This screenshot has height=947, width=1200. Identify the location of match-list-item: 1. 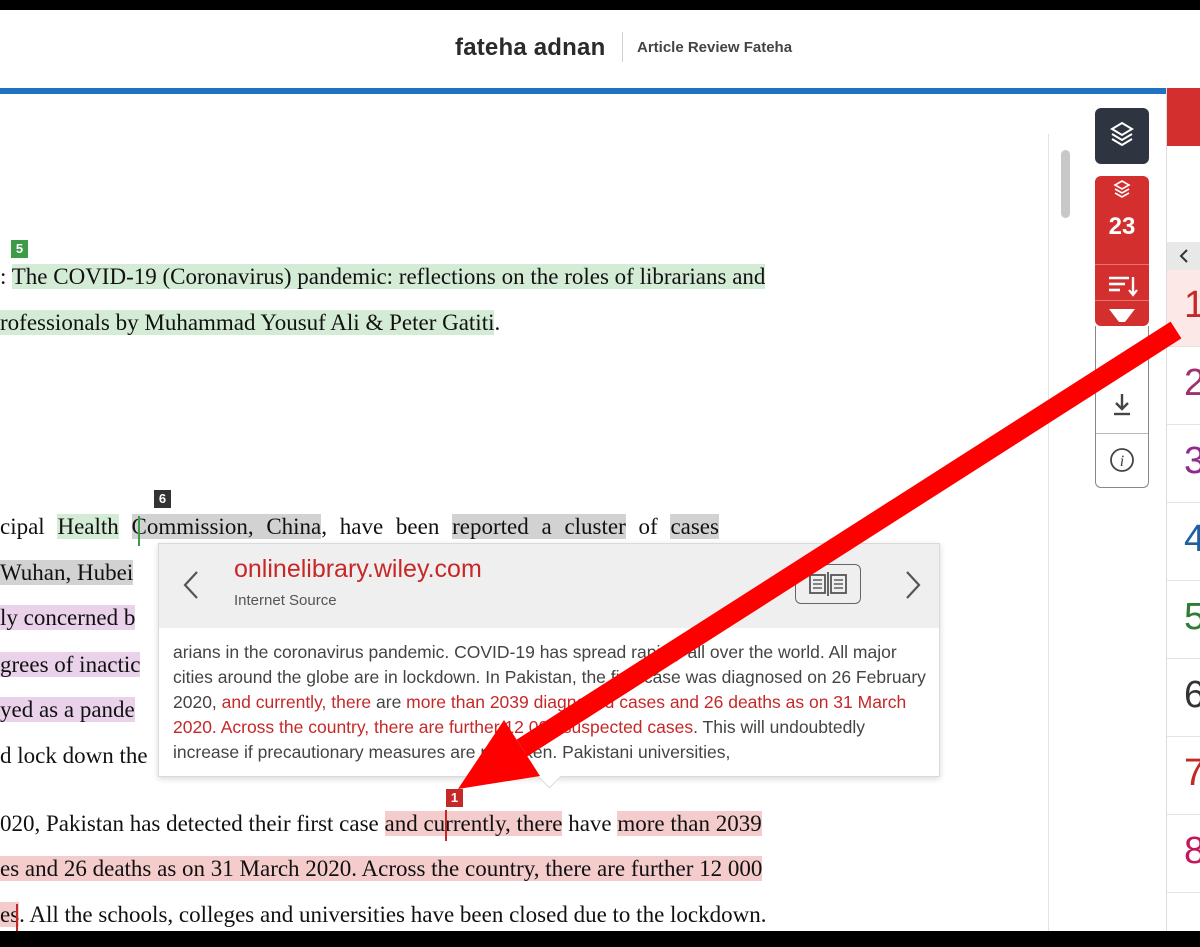
(1183, 308).